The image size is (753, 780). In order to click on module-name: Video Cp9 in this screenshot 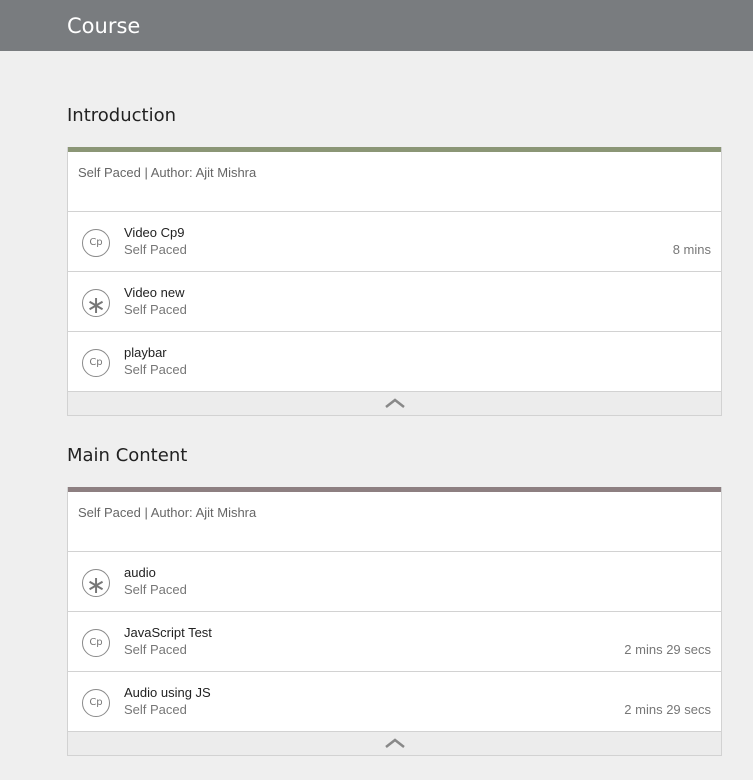, I will do `click(154, 232)`.